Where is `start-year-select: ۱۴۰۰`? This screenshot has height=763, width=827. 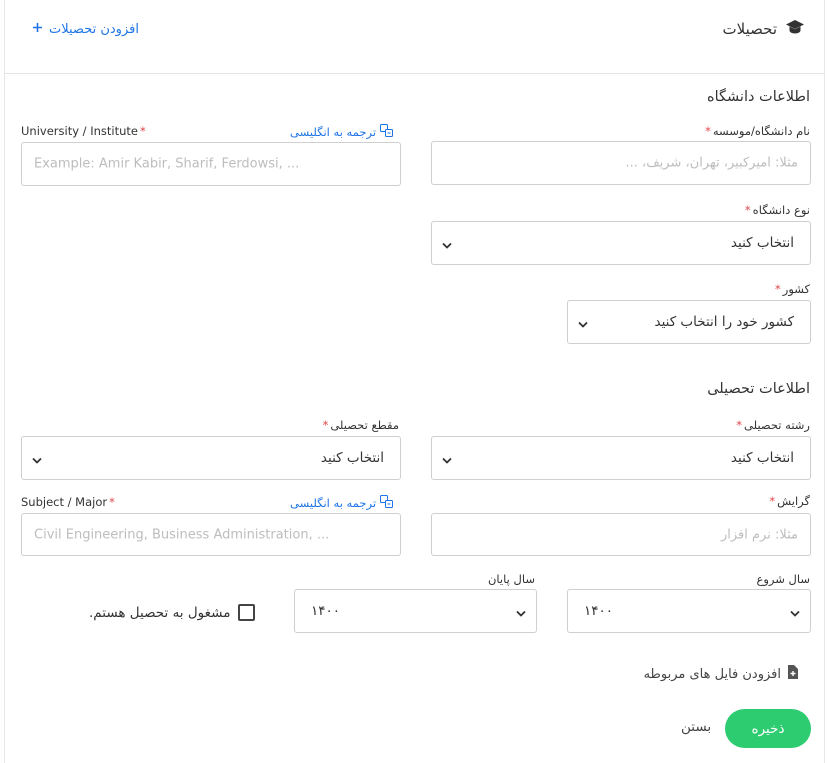 start-year-select: ۱۴۰۰ is located at coordinates (689, 611).